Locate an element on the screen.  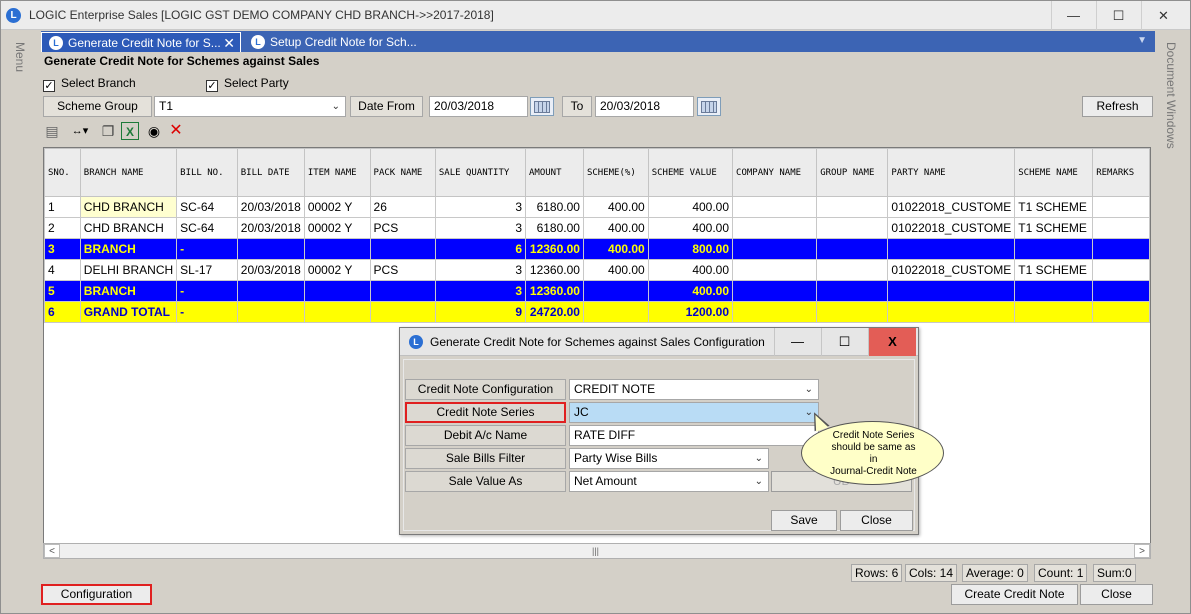
table-row: 3 BRANCH - 6 12360.00 400.00 800.00 is located at coordinates (597, 249).